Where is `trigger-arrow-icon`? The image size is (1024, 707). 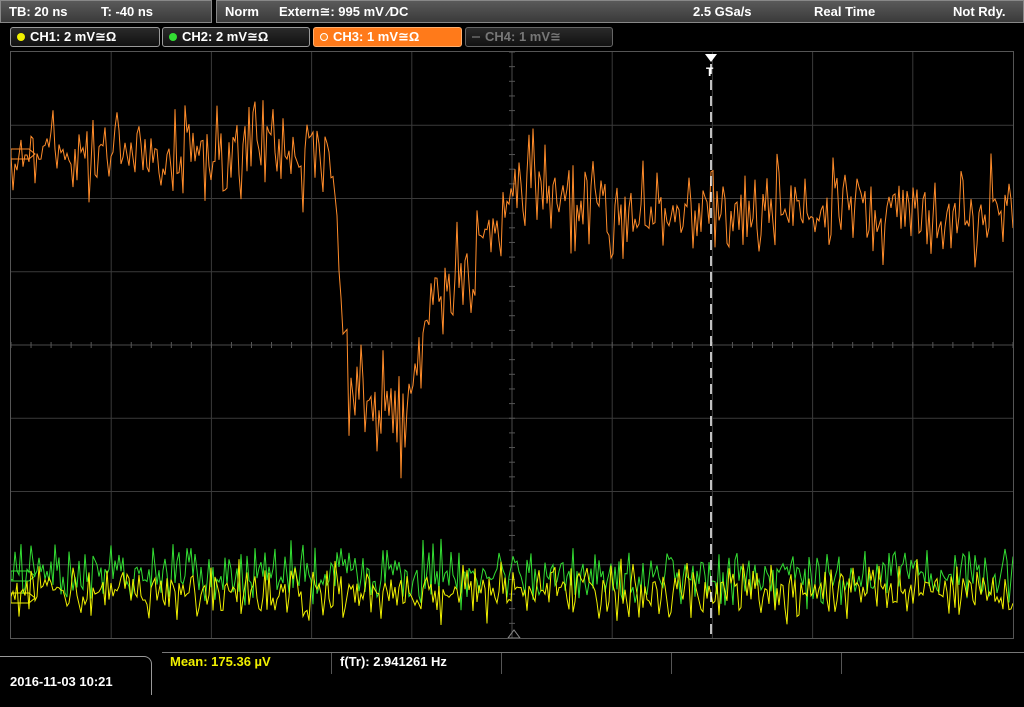 trigger-arrow-icon is located at coordinates (711, 58).